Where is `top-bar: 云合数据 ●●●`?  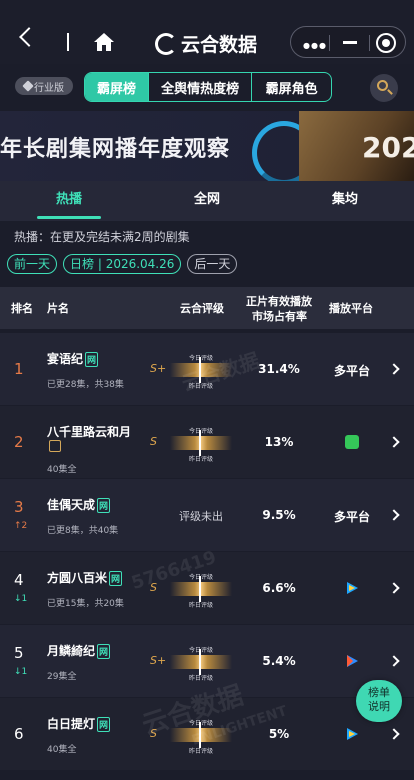 top-bar: 云合数据 ●●● is located at coordinates (207, 32).